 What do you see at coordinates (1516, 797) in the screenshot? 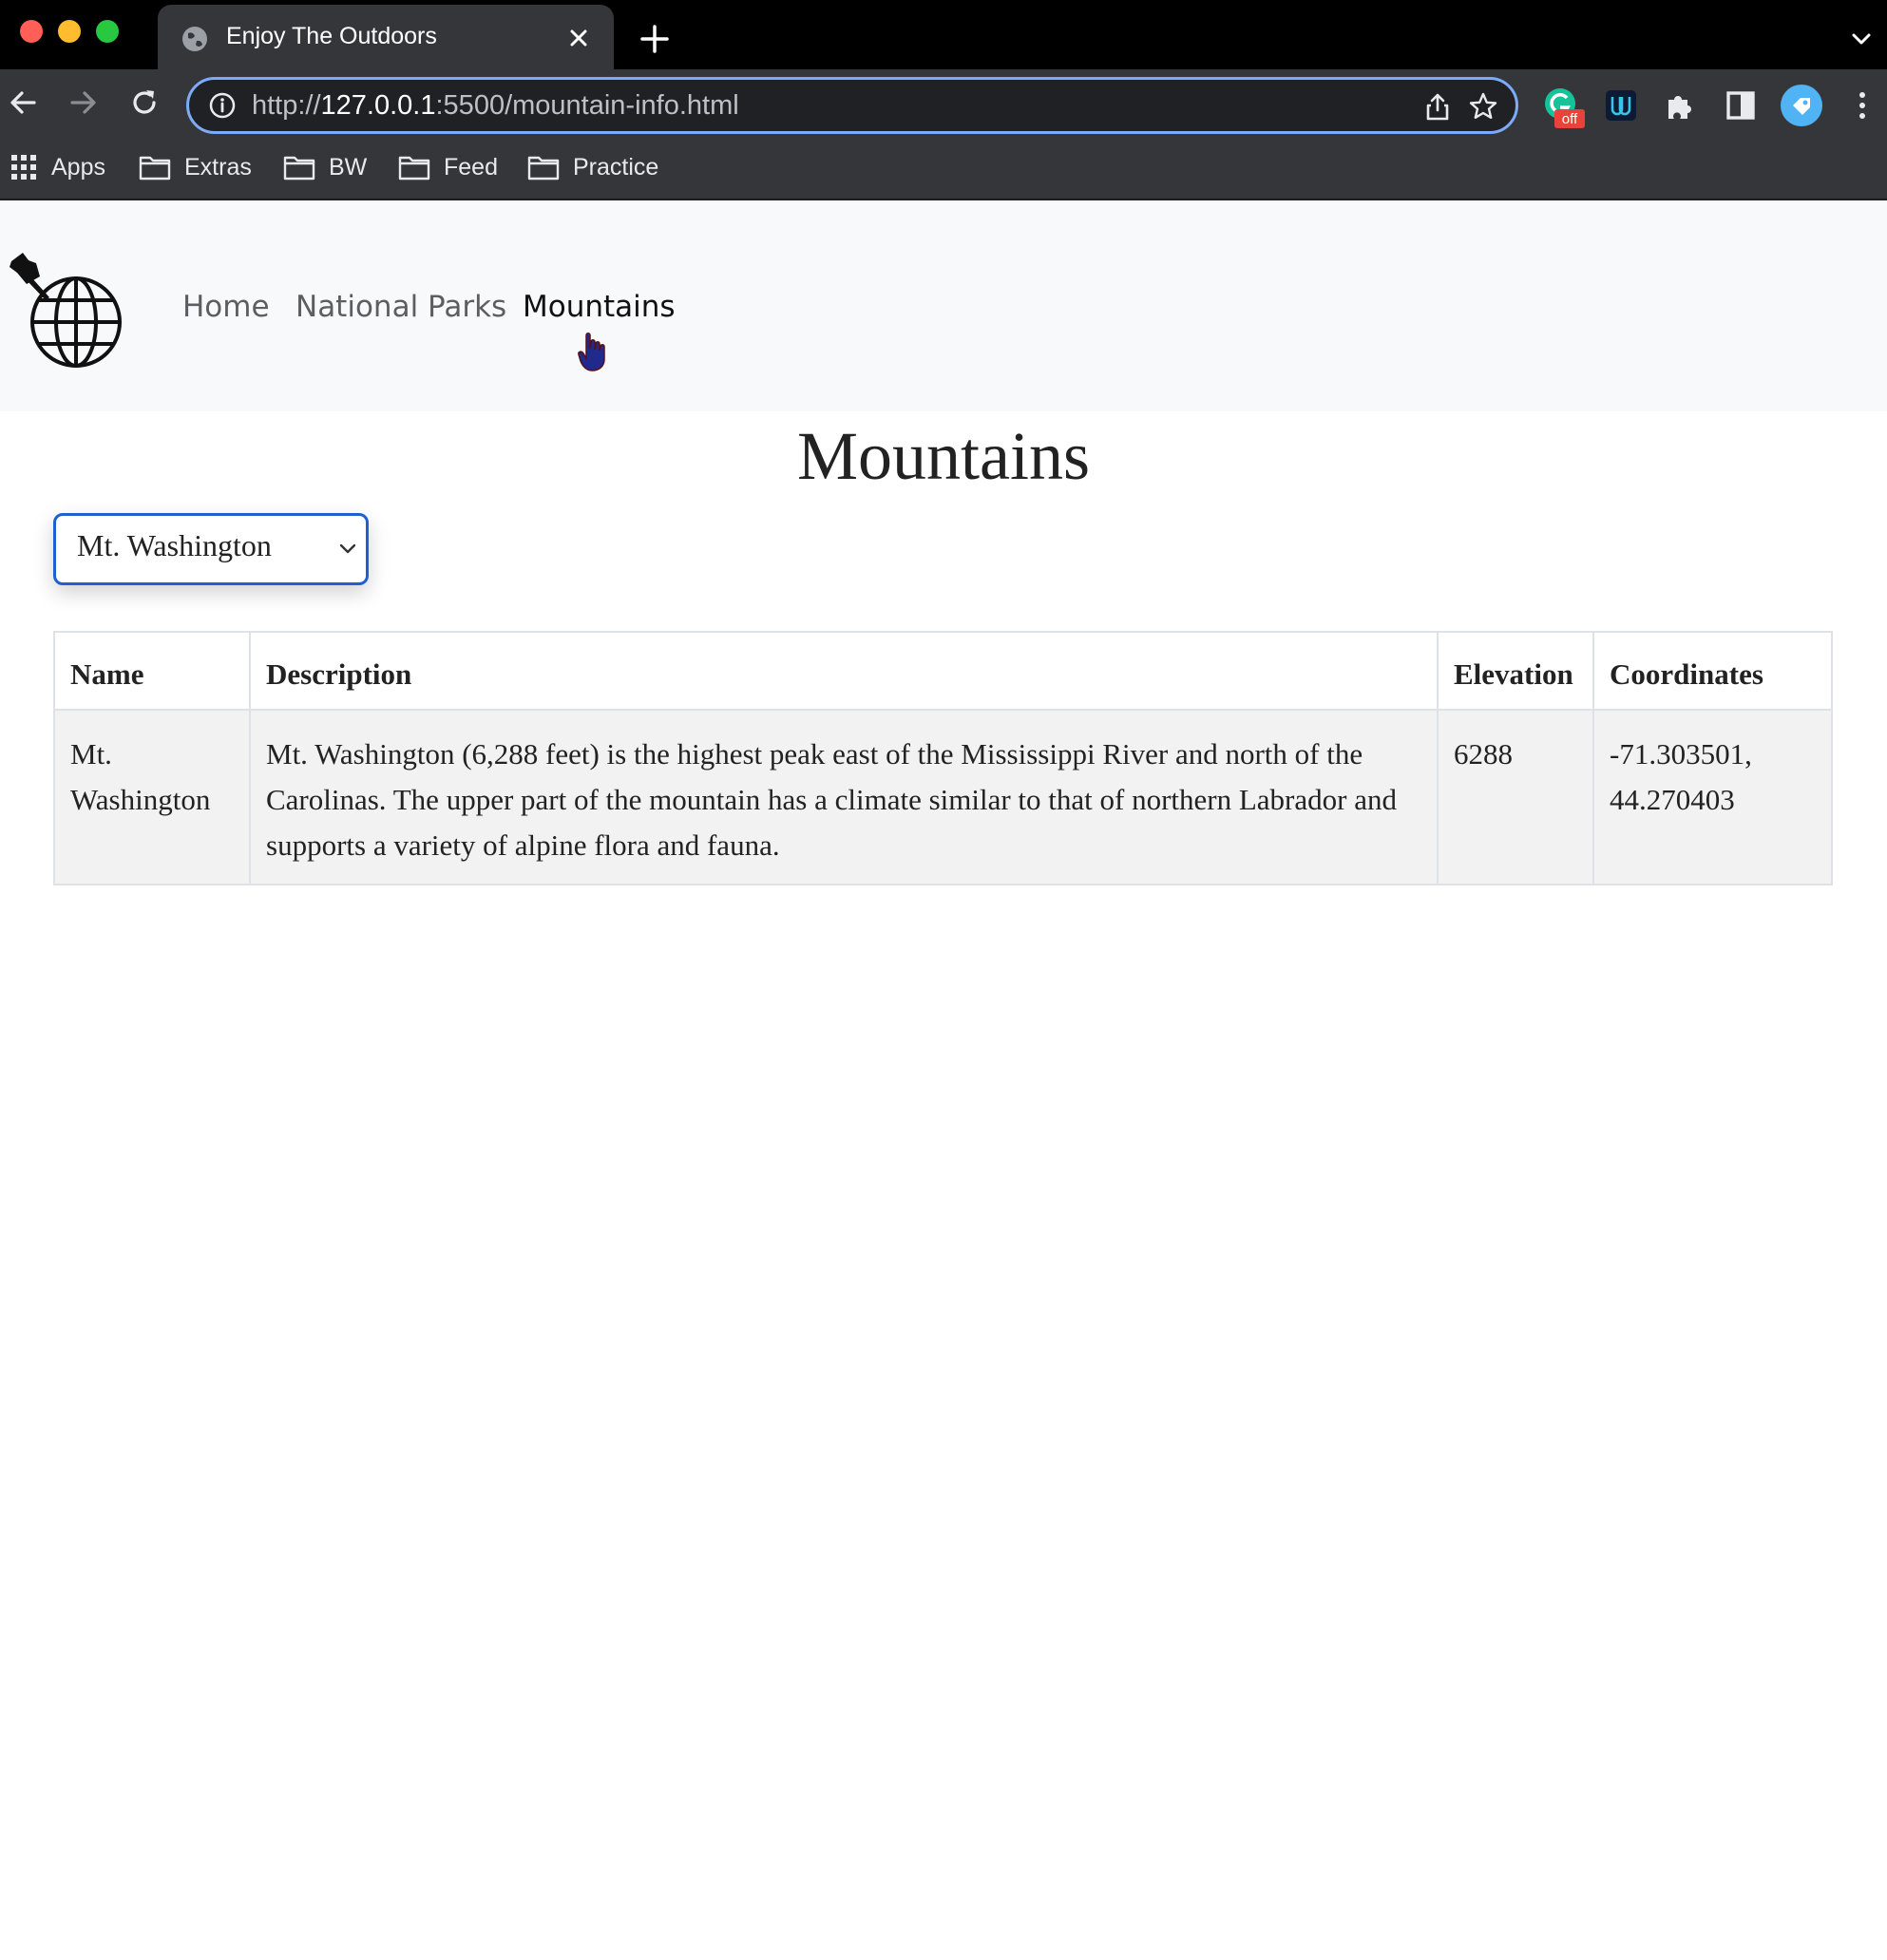
I see `cell-elevation: 6288` at bounding box center [1516, 797].